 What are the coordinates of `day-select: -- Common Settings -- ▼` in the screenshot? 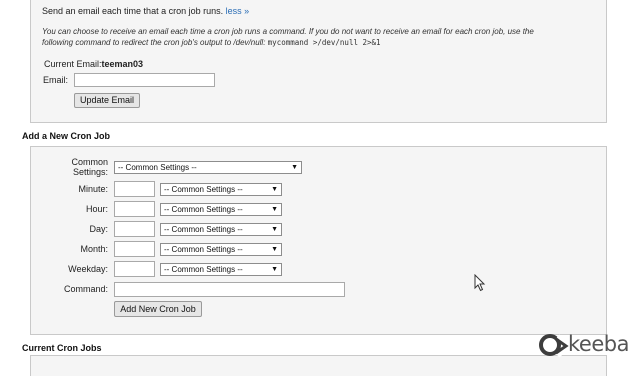 It's located at (221, 229).